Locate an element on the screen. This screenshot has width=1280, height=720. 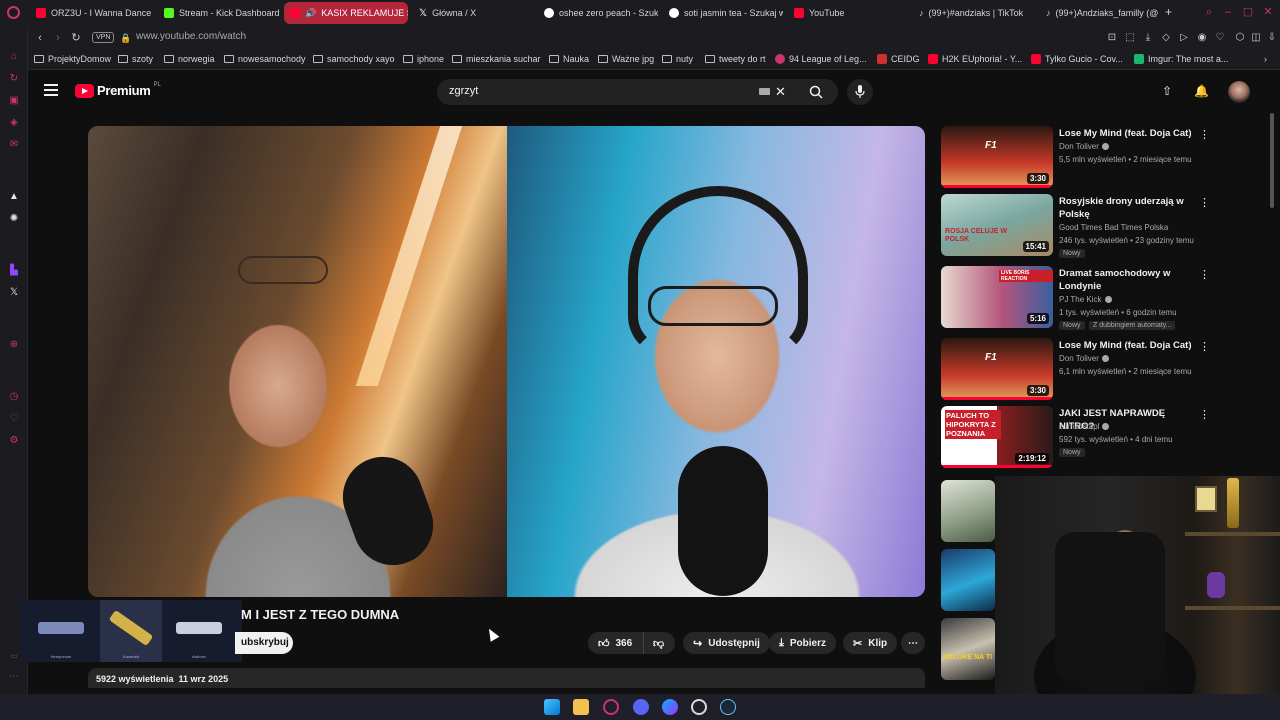
upload-icon: ⇧ is located at coordinates (1167, 91).